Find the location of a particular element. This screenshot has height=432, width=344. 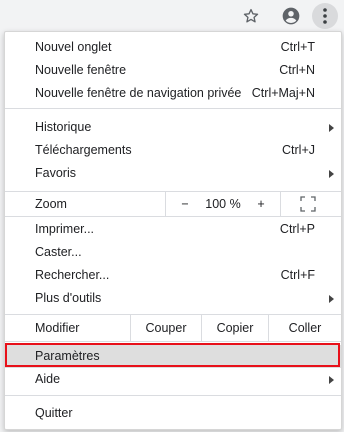

menu-item-shortcut: Ctrl+T is located at coordinates (297, 47).